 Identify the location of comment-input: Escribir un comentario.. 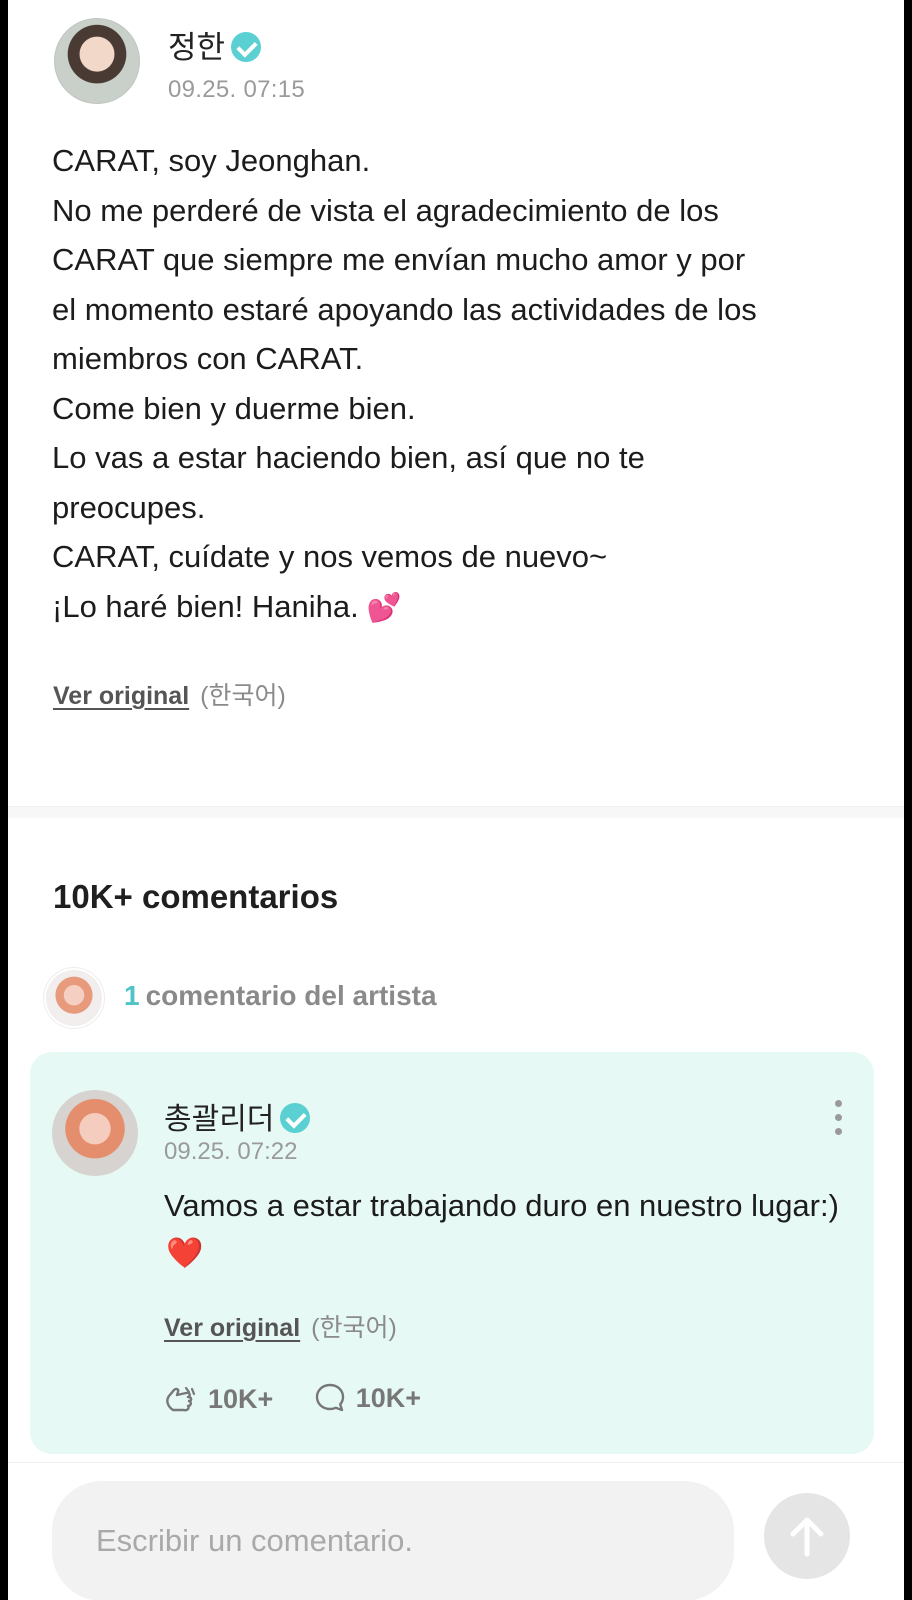
(393, 1540).